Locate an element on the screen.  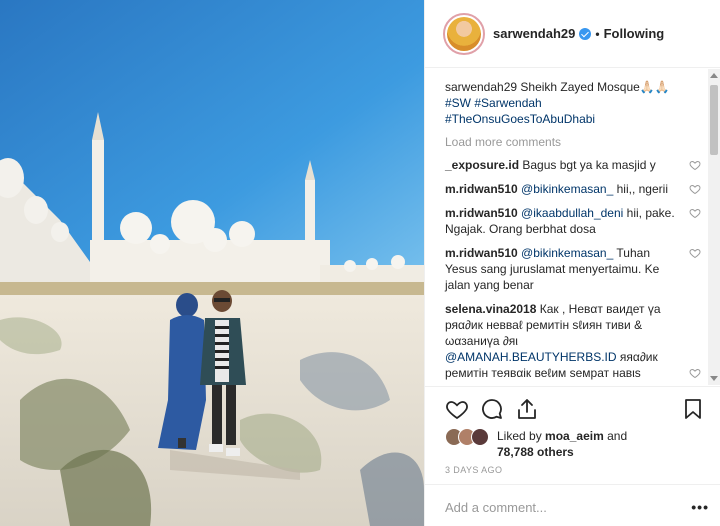
profile-avatar is located at coordinates (464, 33).